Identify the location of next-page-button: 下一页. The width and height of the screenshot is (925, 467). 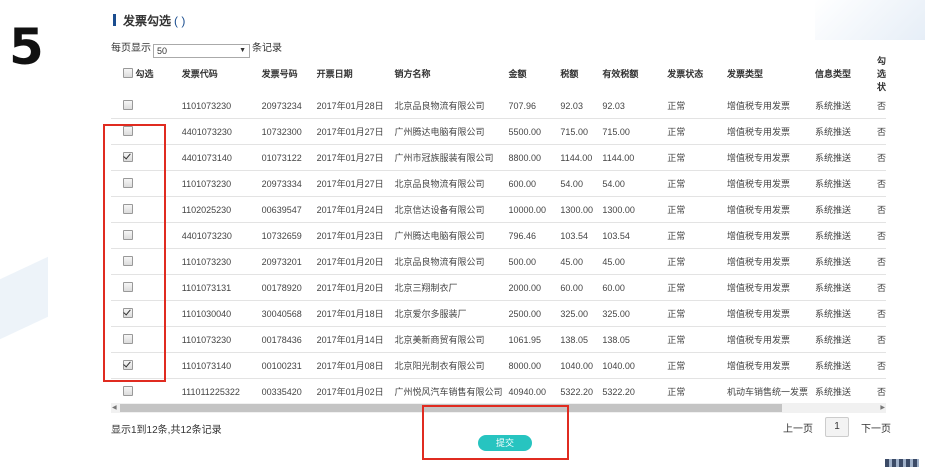
(876, 427).